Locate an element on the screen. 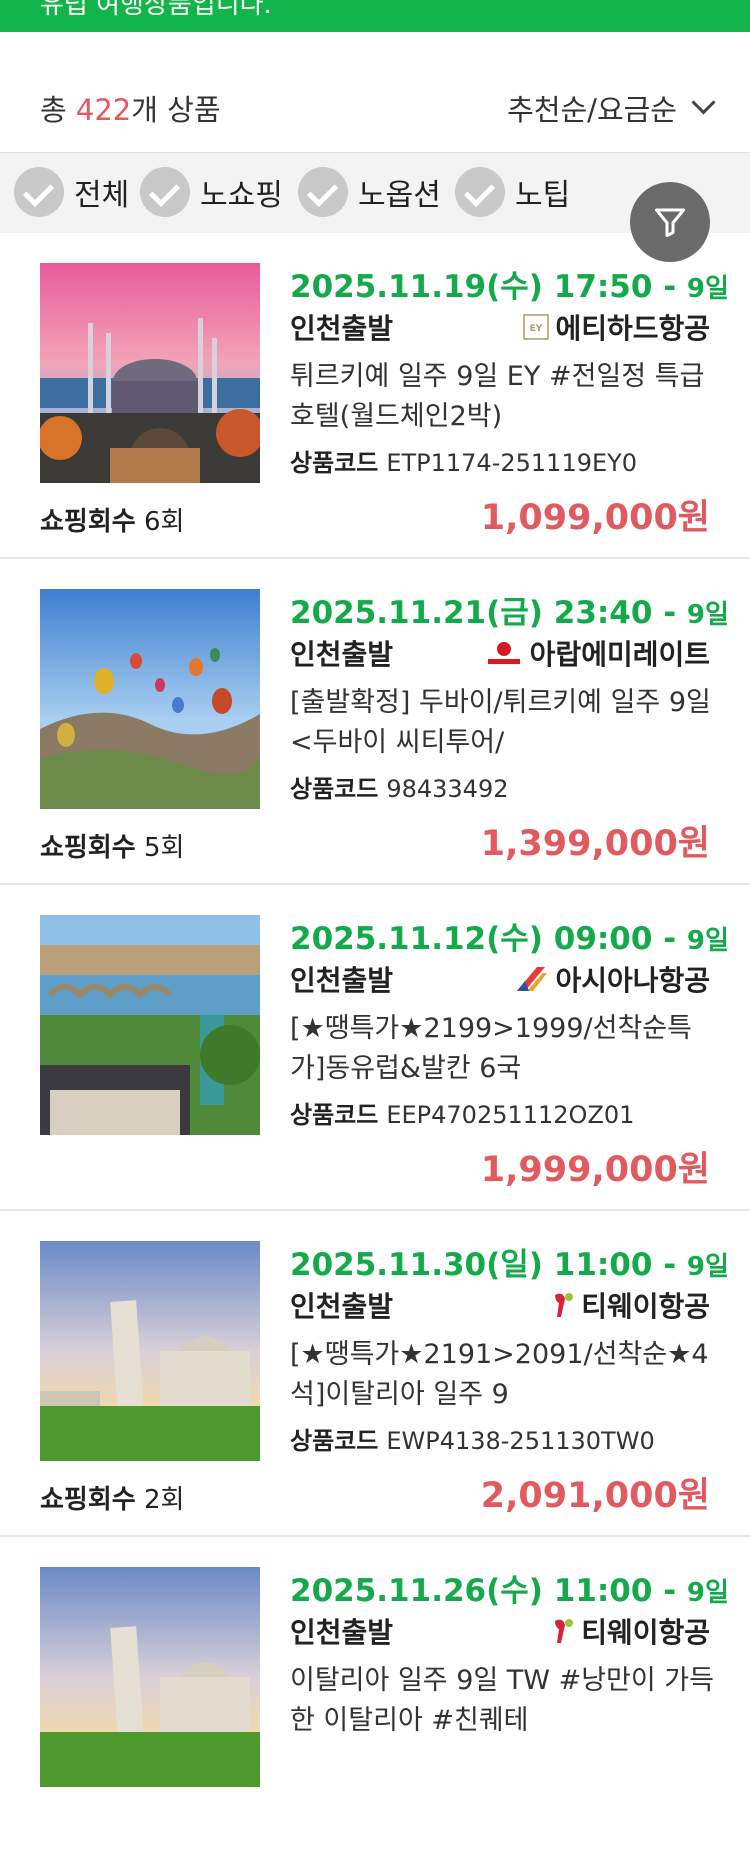  shopping-value: 5회 is located at coordinates (164, 848).